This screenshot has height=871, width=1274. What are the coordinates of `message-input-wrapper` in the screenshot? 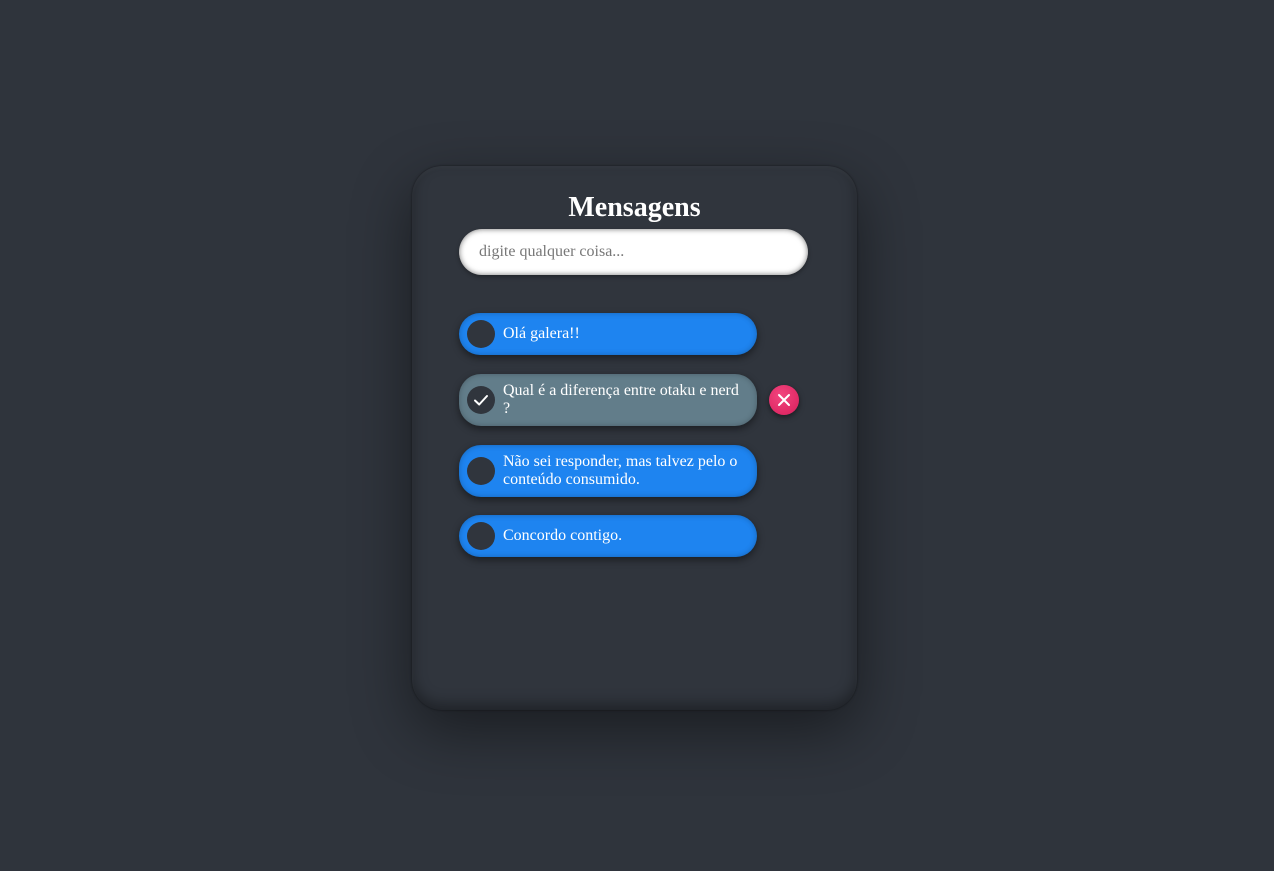 It's located at (633, 252).